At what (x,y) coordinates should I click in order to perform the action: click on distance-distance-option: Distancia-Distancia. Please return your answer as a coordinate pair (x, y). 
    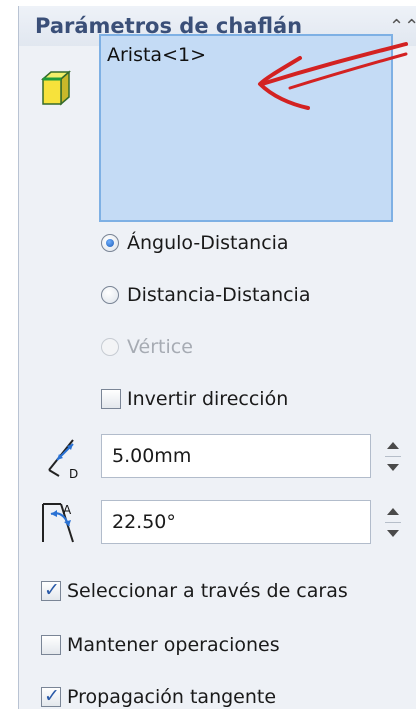
    Looking at the image, I should click on (205, 295).